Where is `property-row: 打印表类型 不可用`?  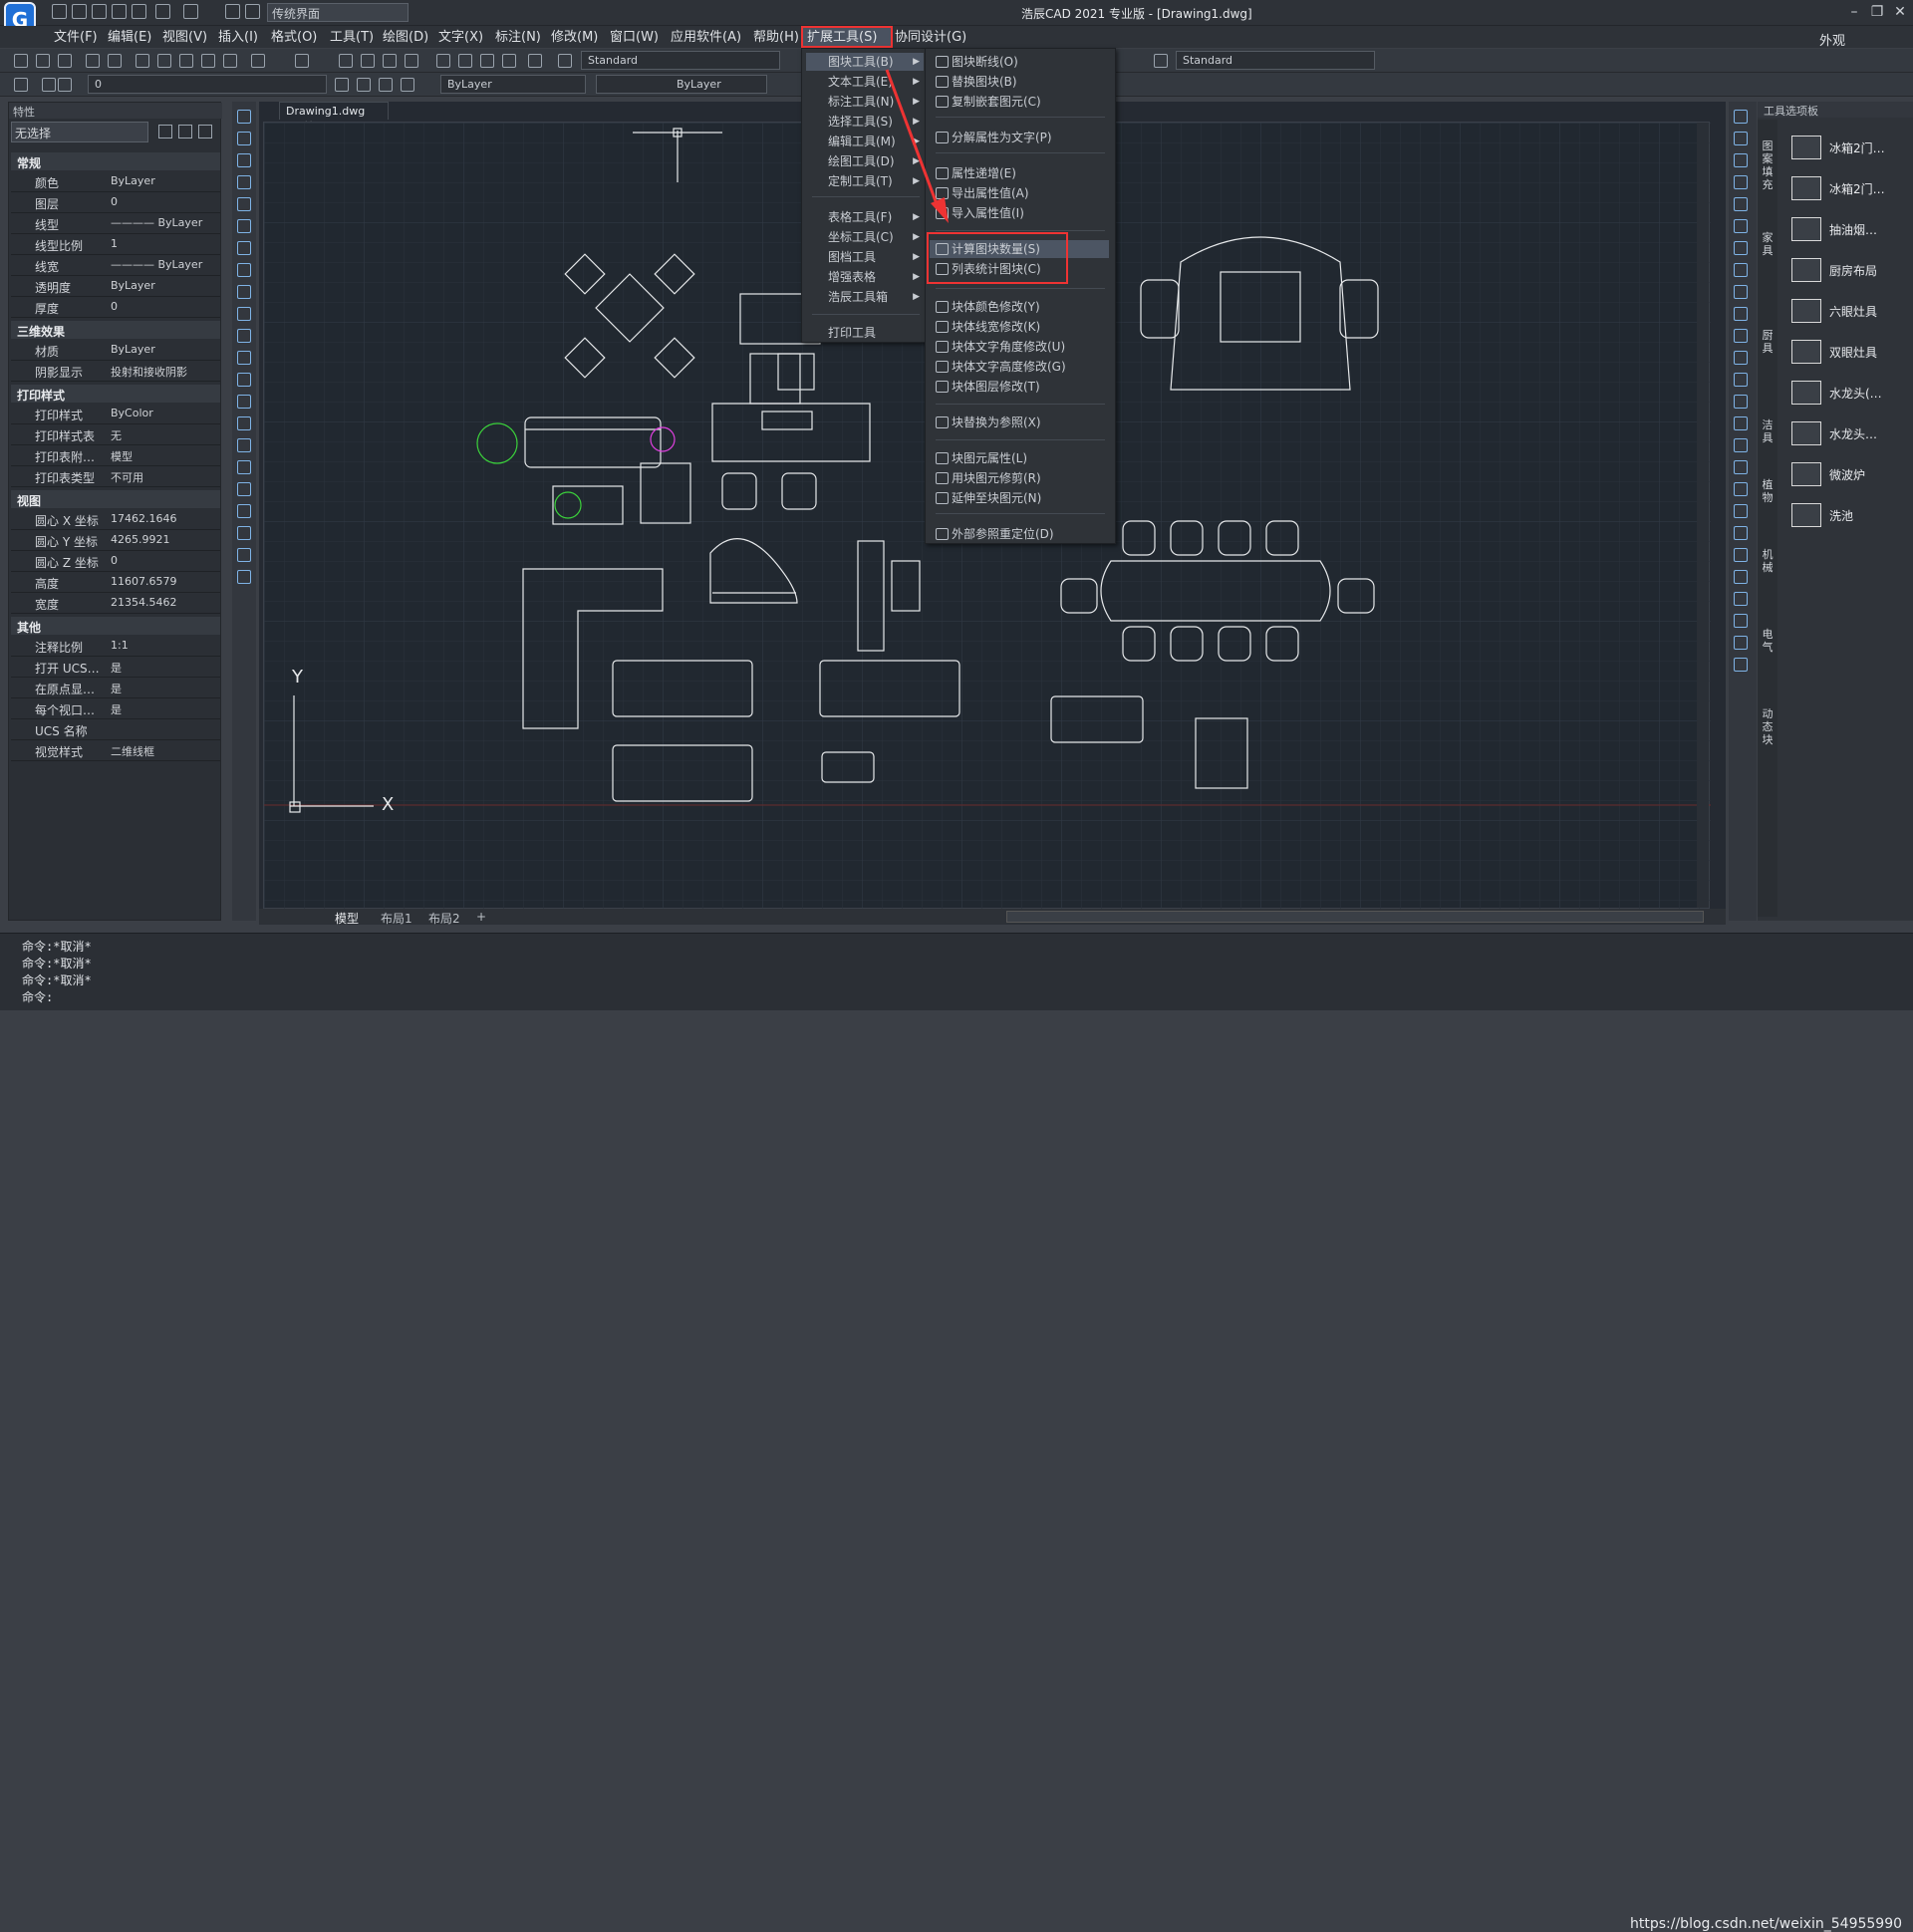
property-row: 打印表类型 不可用 is located at coordinates (115, 477).